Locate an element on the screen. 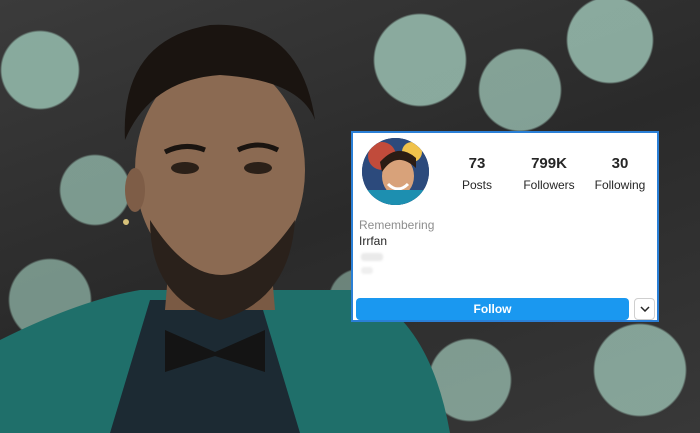  following-count: 30 is located at coordinates (620, 163).